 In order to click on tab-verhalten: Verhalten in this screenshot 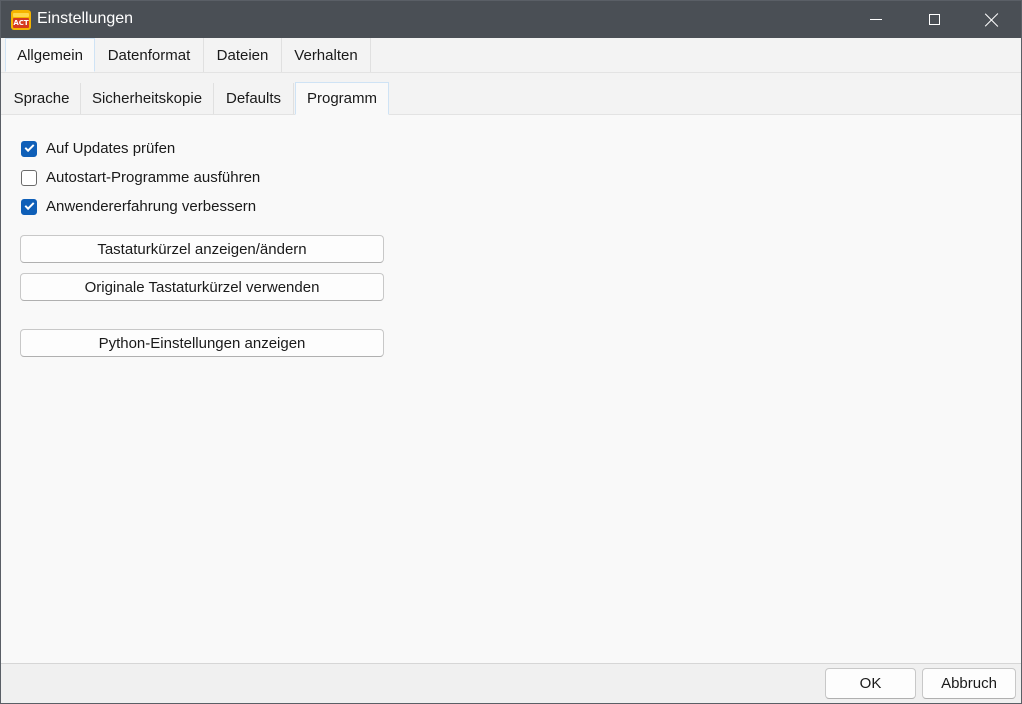, I will do `click(326, 55)`.